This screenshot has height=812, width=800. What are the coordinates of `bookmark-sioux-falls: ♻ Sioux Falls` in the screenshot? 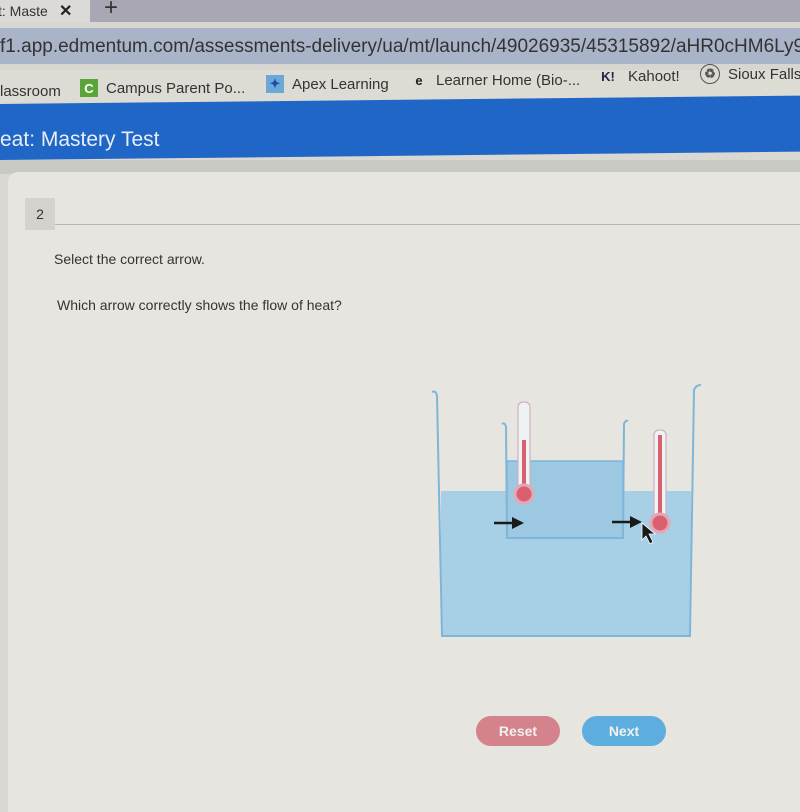 It's located at (750, 74).